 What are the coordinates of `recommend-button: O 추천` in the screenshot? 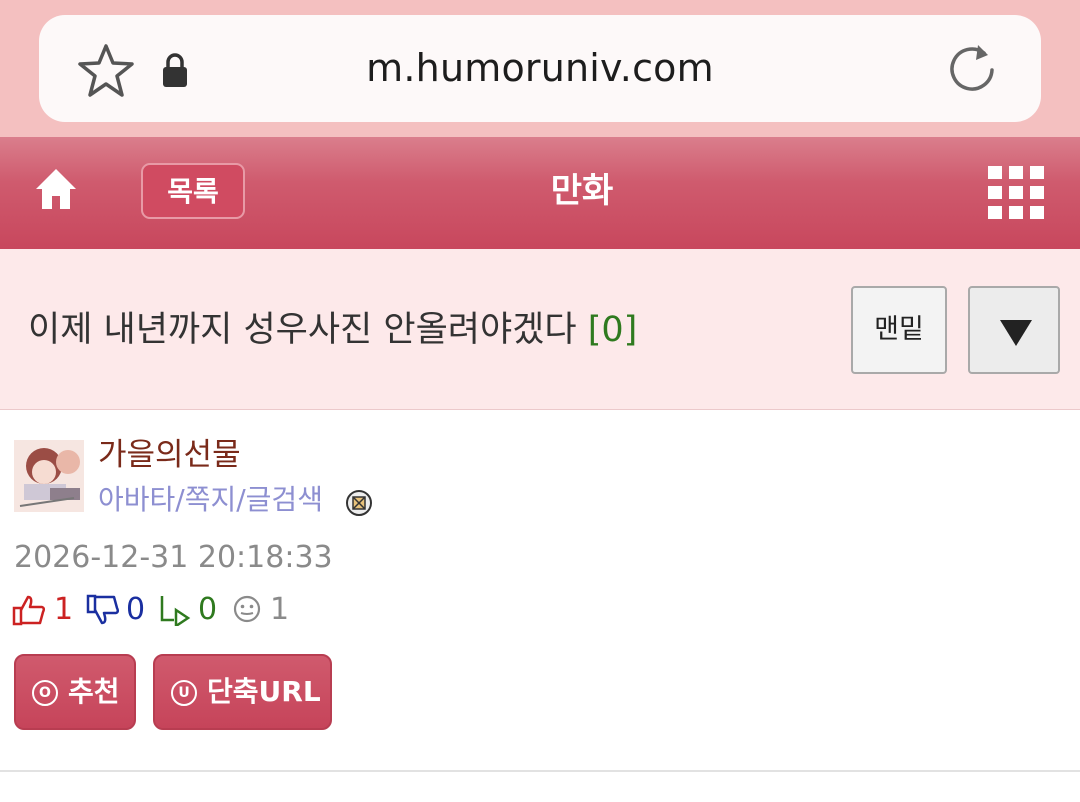 It's located at (75, 692).